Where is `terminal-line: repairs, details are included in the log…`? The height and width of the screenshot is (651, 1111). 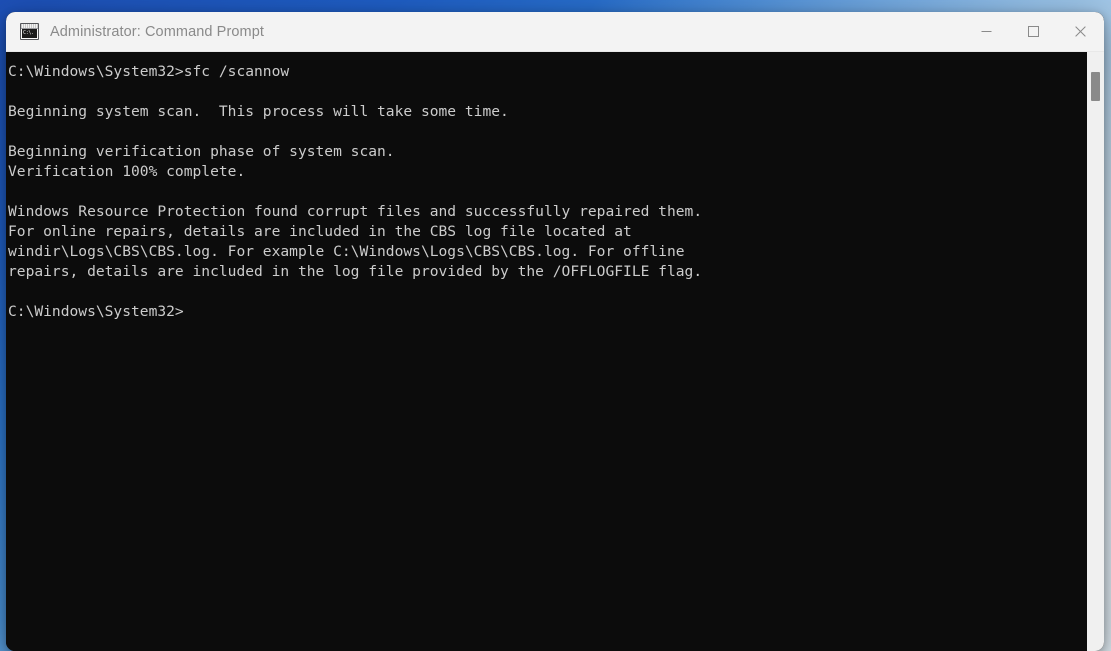 terminal-line: repairs, details are included in the log… is located at coordinates (355, 271).